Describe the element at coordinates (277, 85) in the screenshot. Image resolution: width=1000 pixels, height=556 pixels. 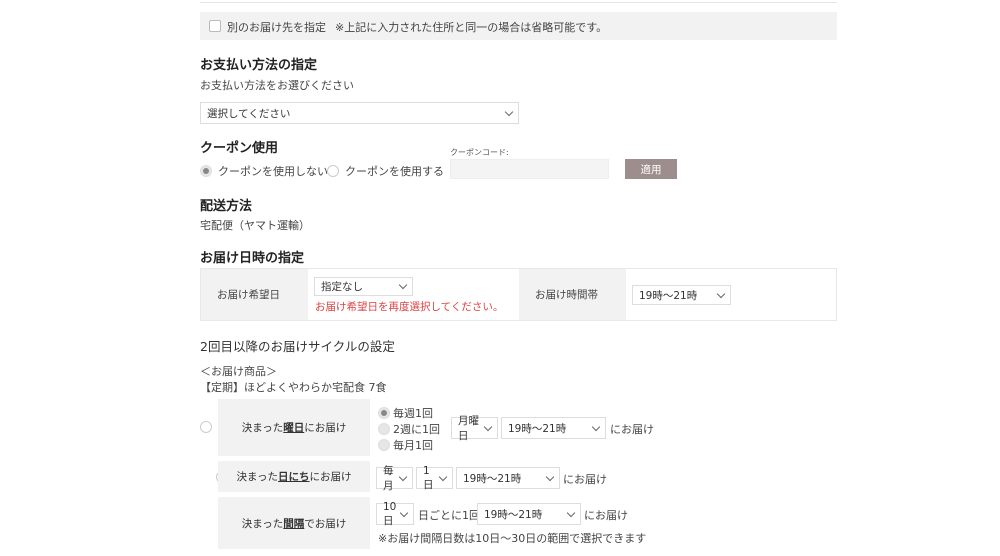
I see `payment-subtitle: お支払い方法をお選びください` at that location.